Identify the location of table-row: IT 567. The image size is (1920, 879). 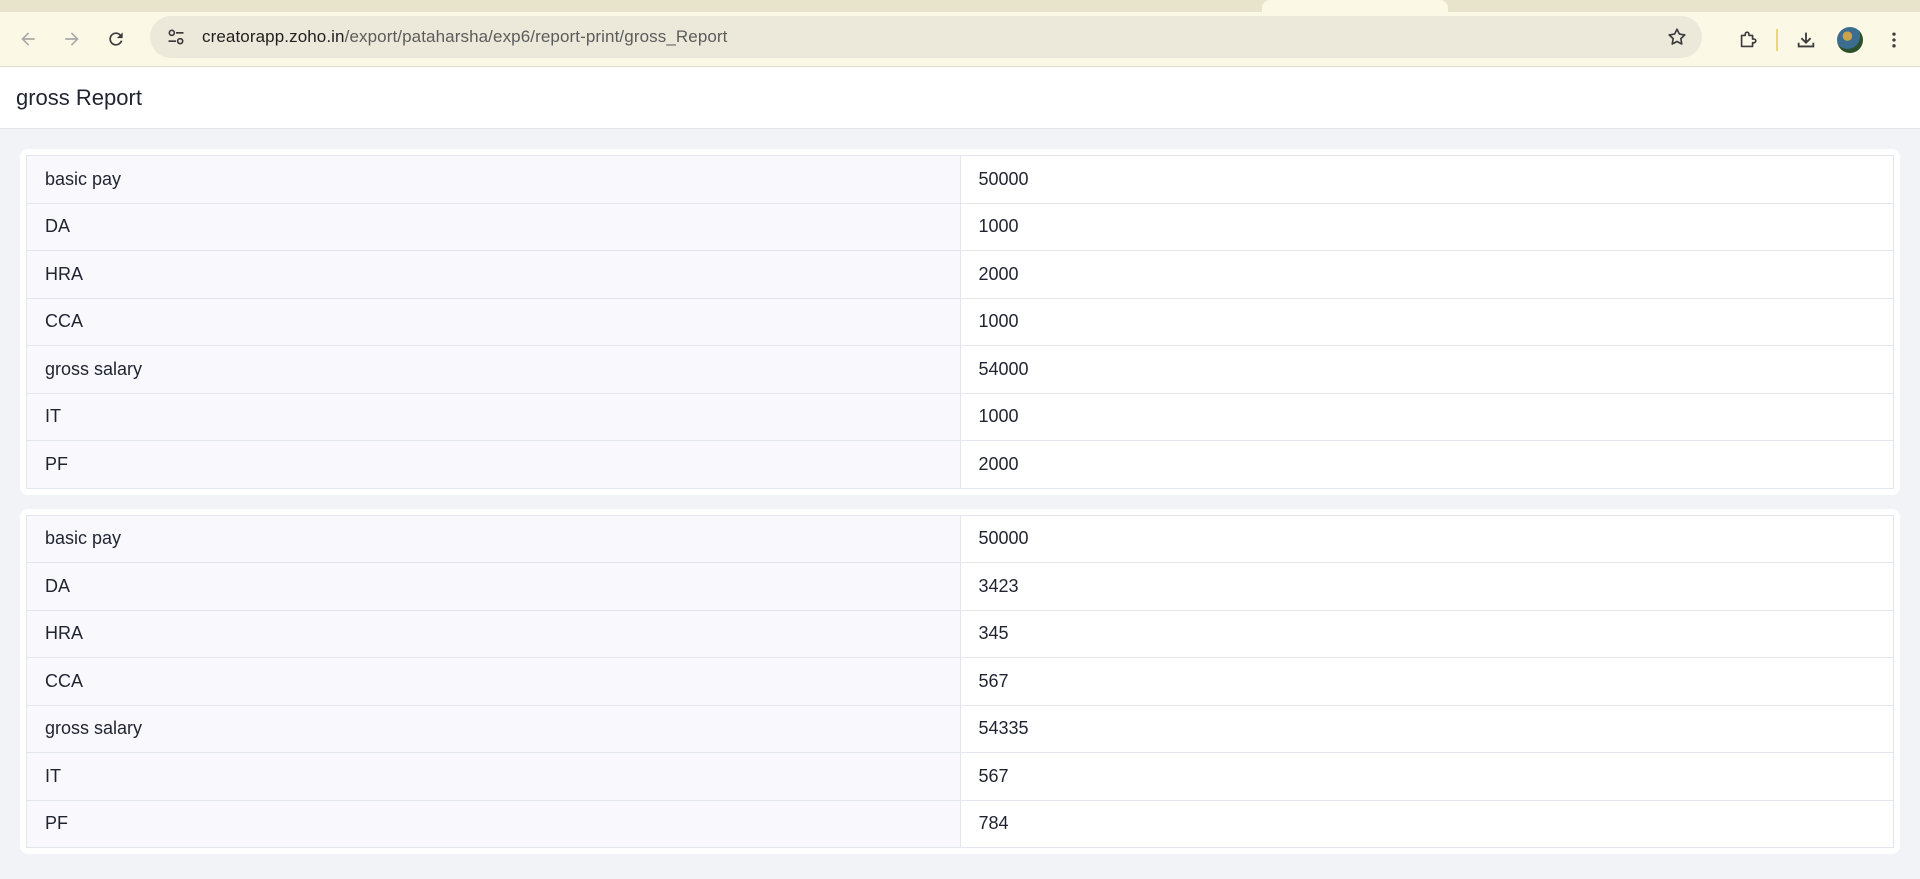
(960, 776).